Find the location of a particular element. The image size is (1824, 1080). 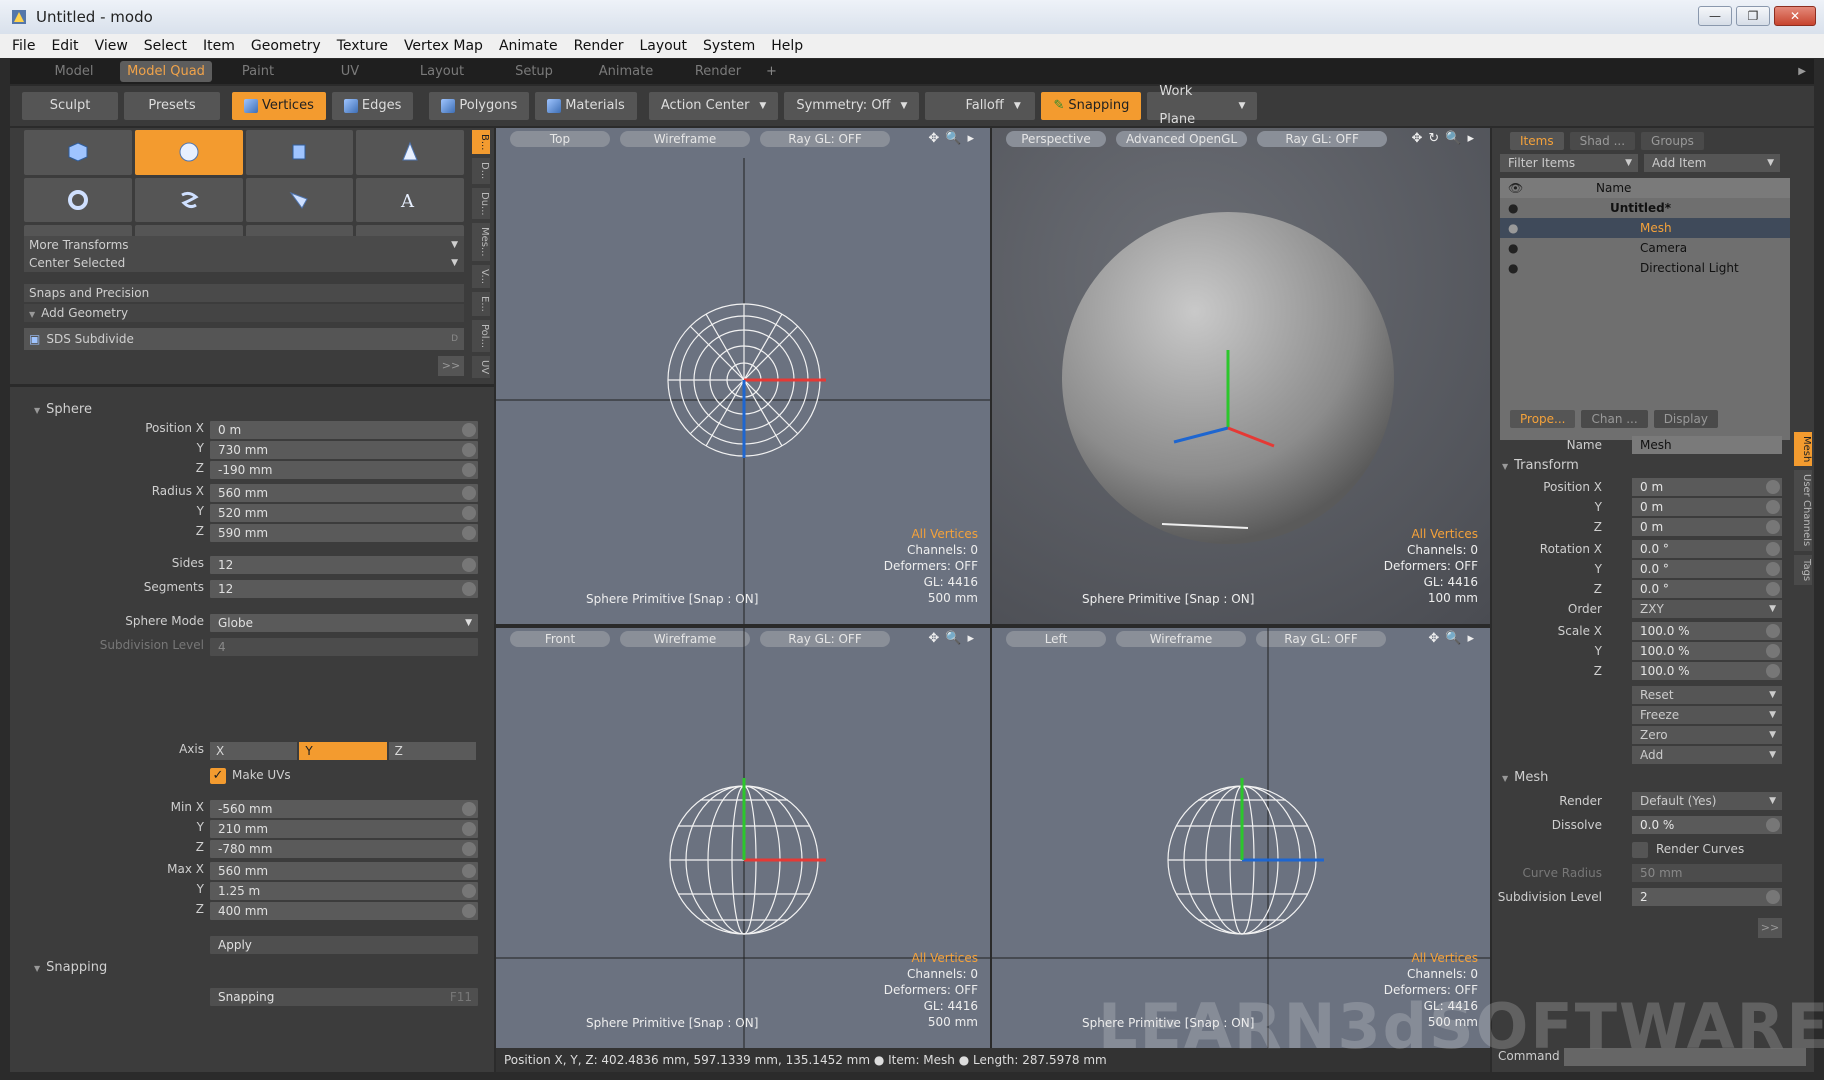

sphere-section-header: ▼ Sphere is located at coordinates (257, 410).